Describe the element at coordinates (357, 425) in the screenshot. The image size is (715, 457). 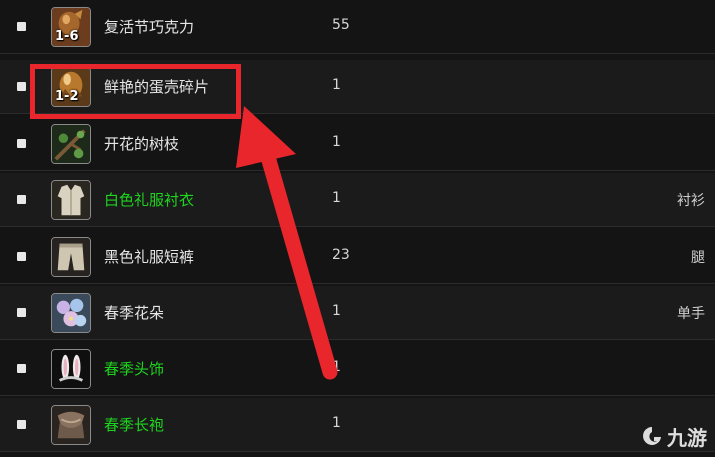
I see `list-item: 春季长袍 1` at that location.